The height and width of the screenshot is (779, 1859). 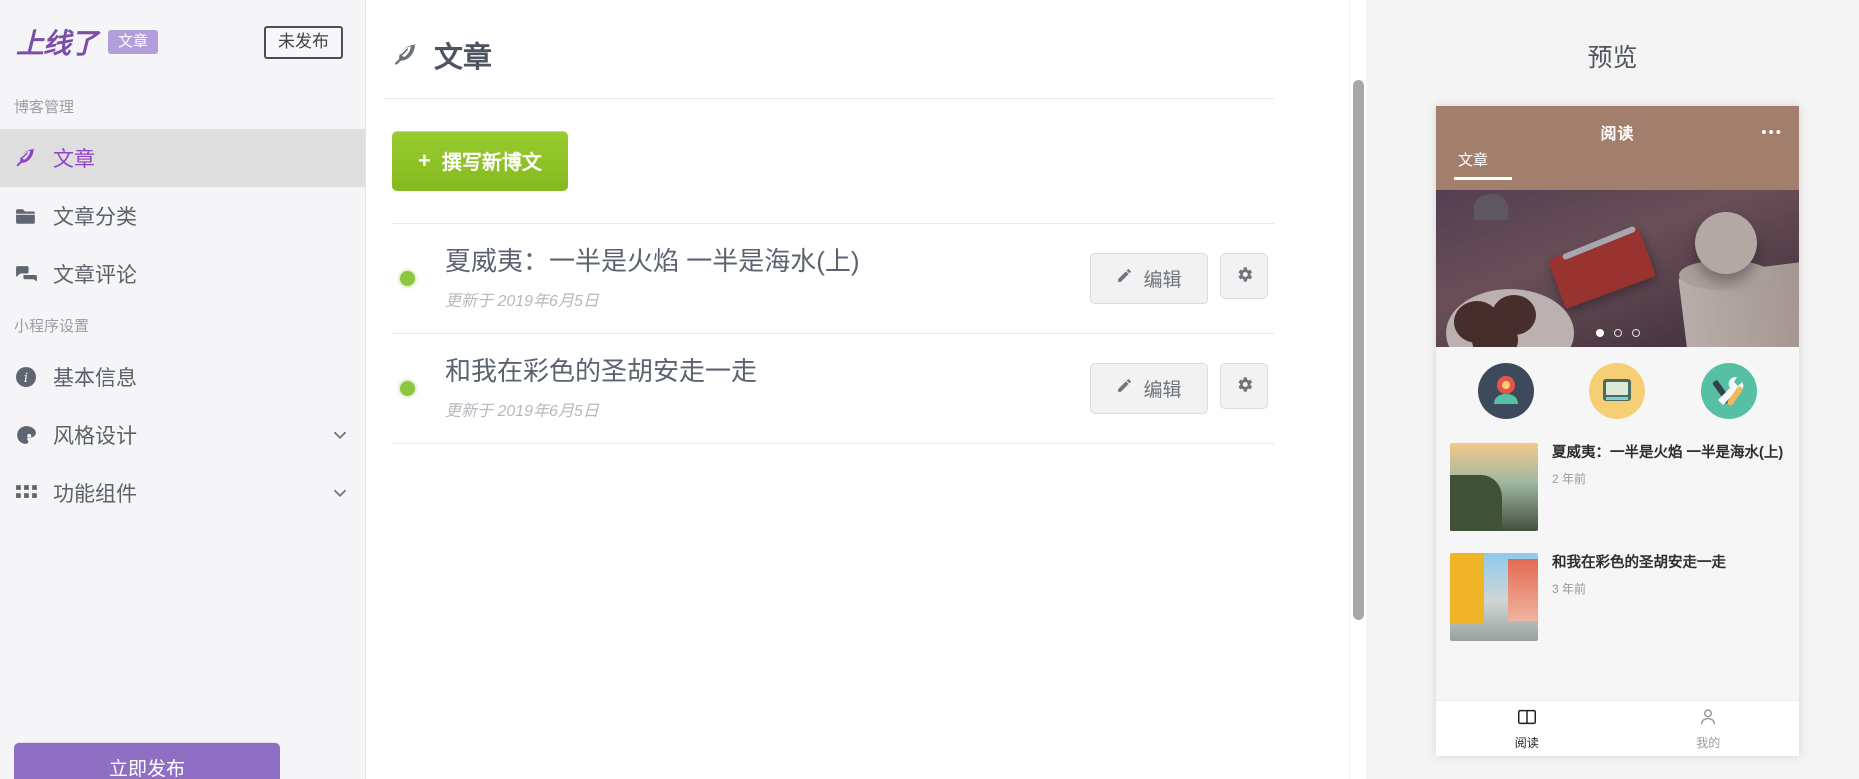 What do you see at coordinates (52, 326) in the screenshot?
I see `sidebar-group-label-miniapp: 小程序设置` at bounding box center [52, 326].